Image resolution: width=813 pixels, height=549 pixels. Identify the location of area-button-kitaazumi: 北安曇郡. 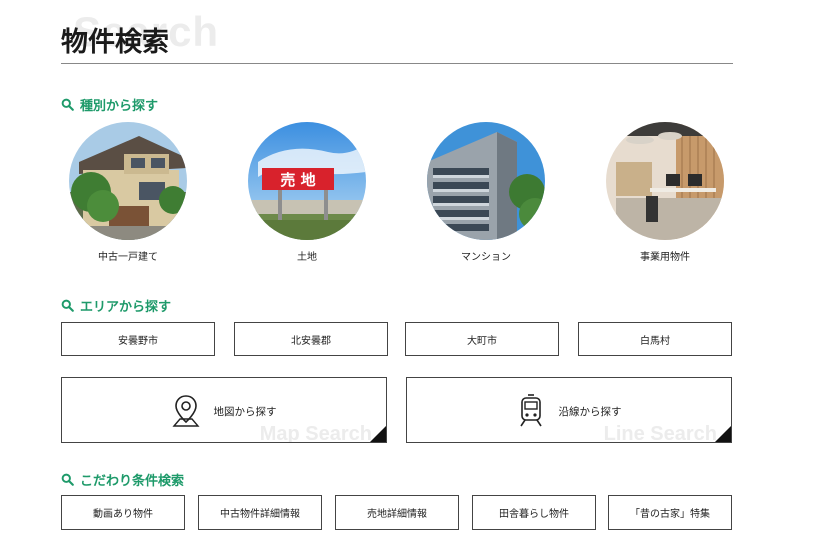
(311, 339).